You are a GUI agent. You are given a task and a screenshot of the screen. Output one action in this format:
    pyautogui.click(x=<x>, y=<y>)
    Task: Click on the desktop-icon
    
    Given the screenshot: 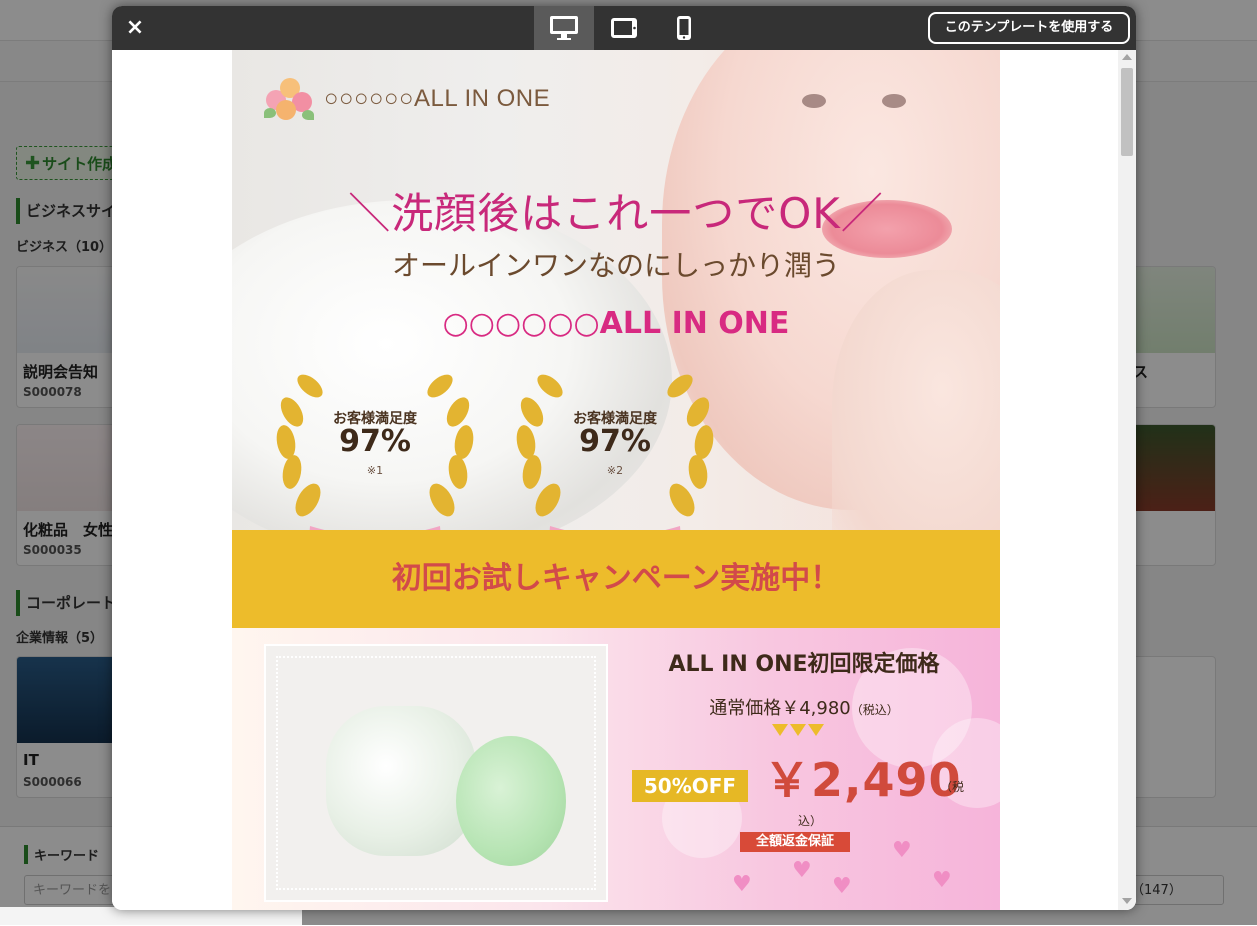 What is the action you would take?
    pyautogui.click(x=564, y=28)
    